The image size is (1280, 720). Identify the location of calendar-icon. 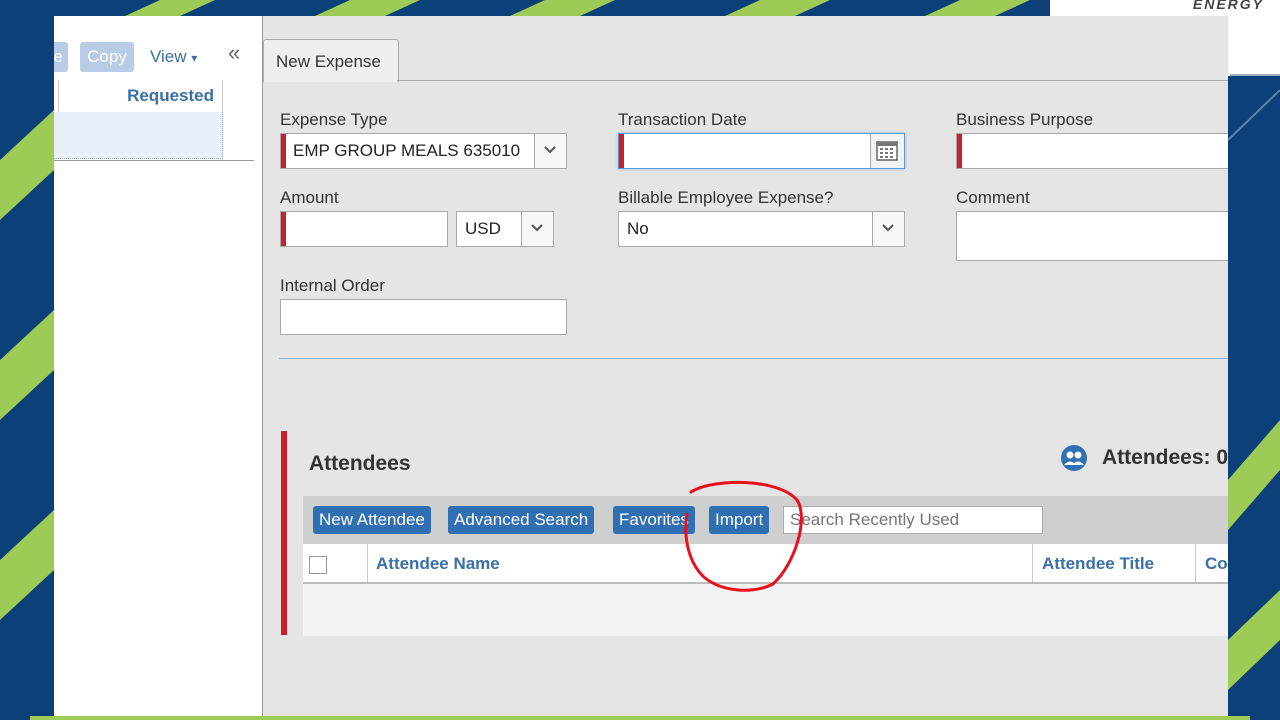
(887, 151).